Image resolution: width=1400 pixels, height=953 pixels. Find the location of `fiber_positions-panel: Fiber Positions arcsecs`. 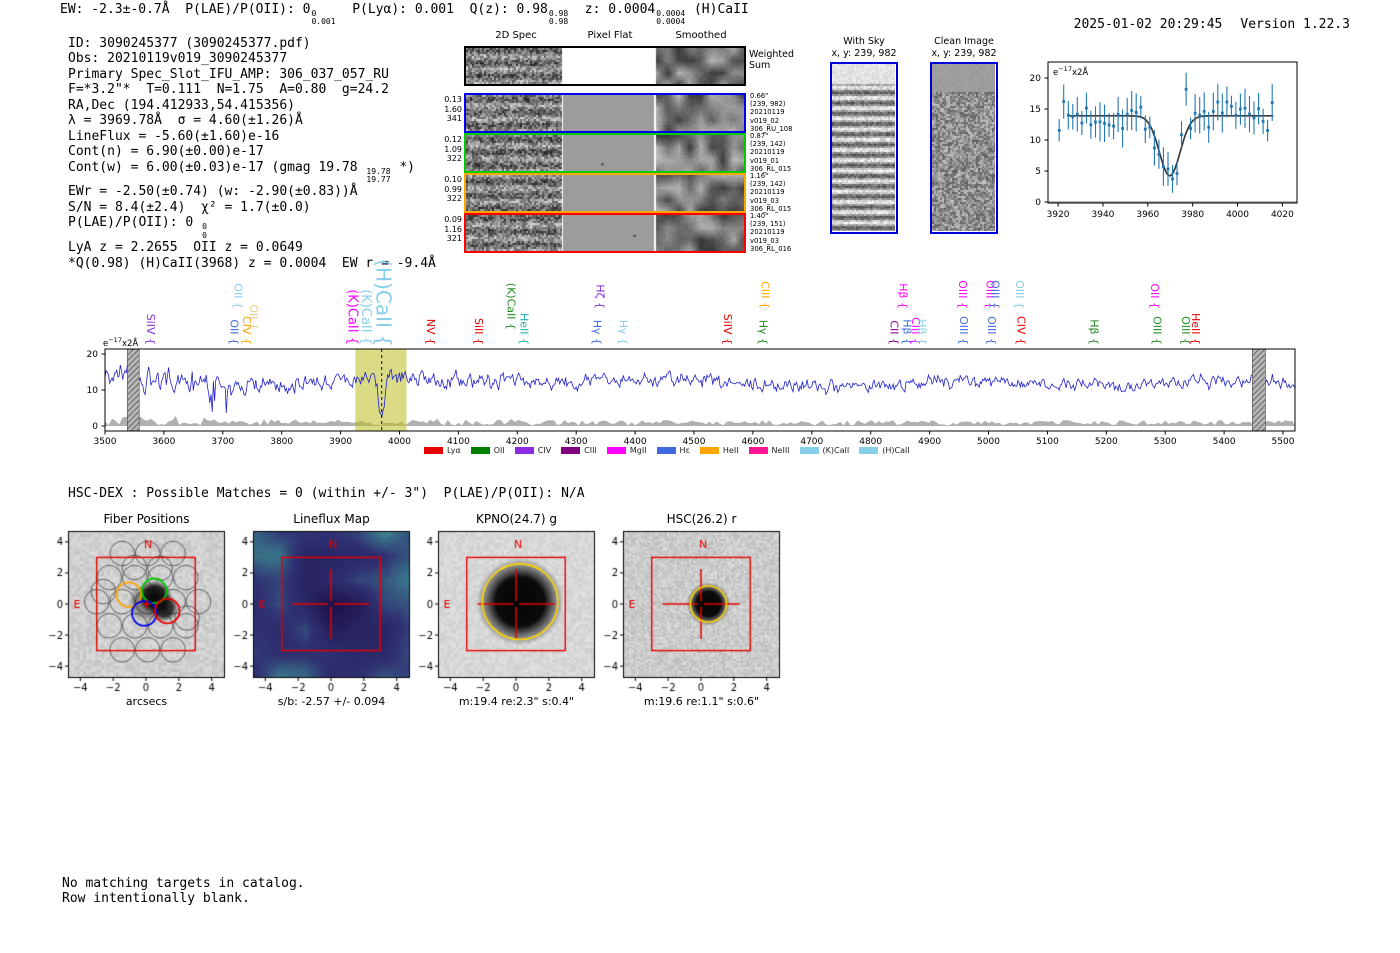

fiber_positions-panel: Fiber Positions arcsecs is located at coordinates (139, 613).